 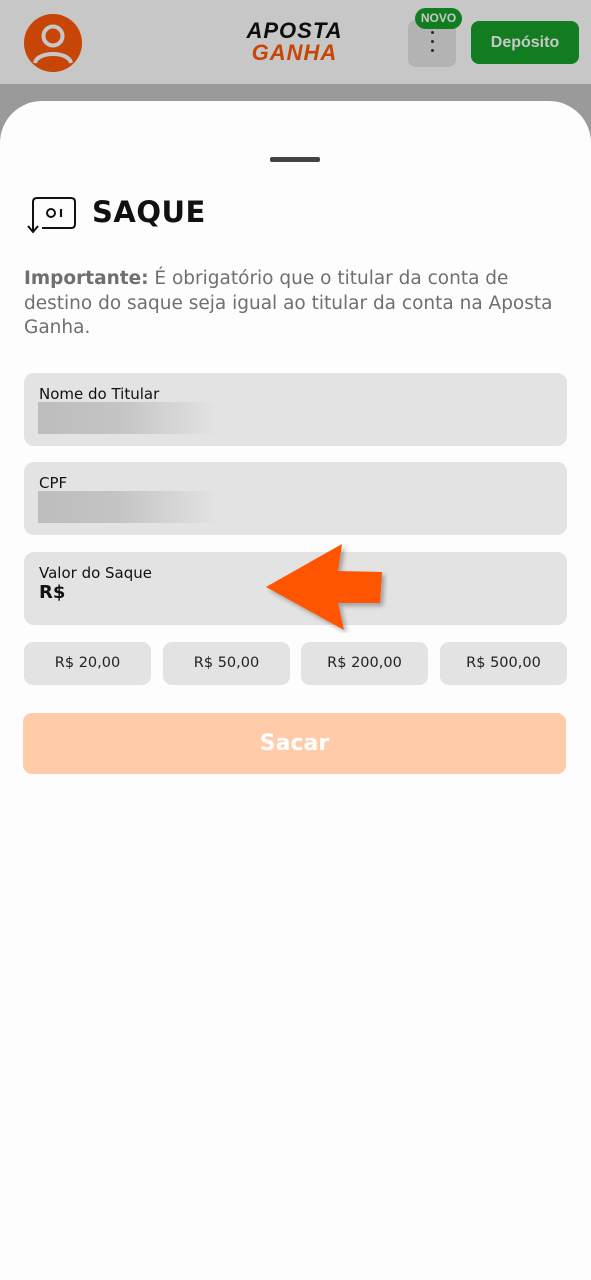 I want to click on quick-amount-50: R$ 50,00, so click(x=226, y=663).